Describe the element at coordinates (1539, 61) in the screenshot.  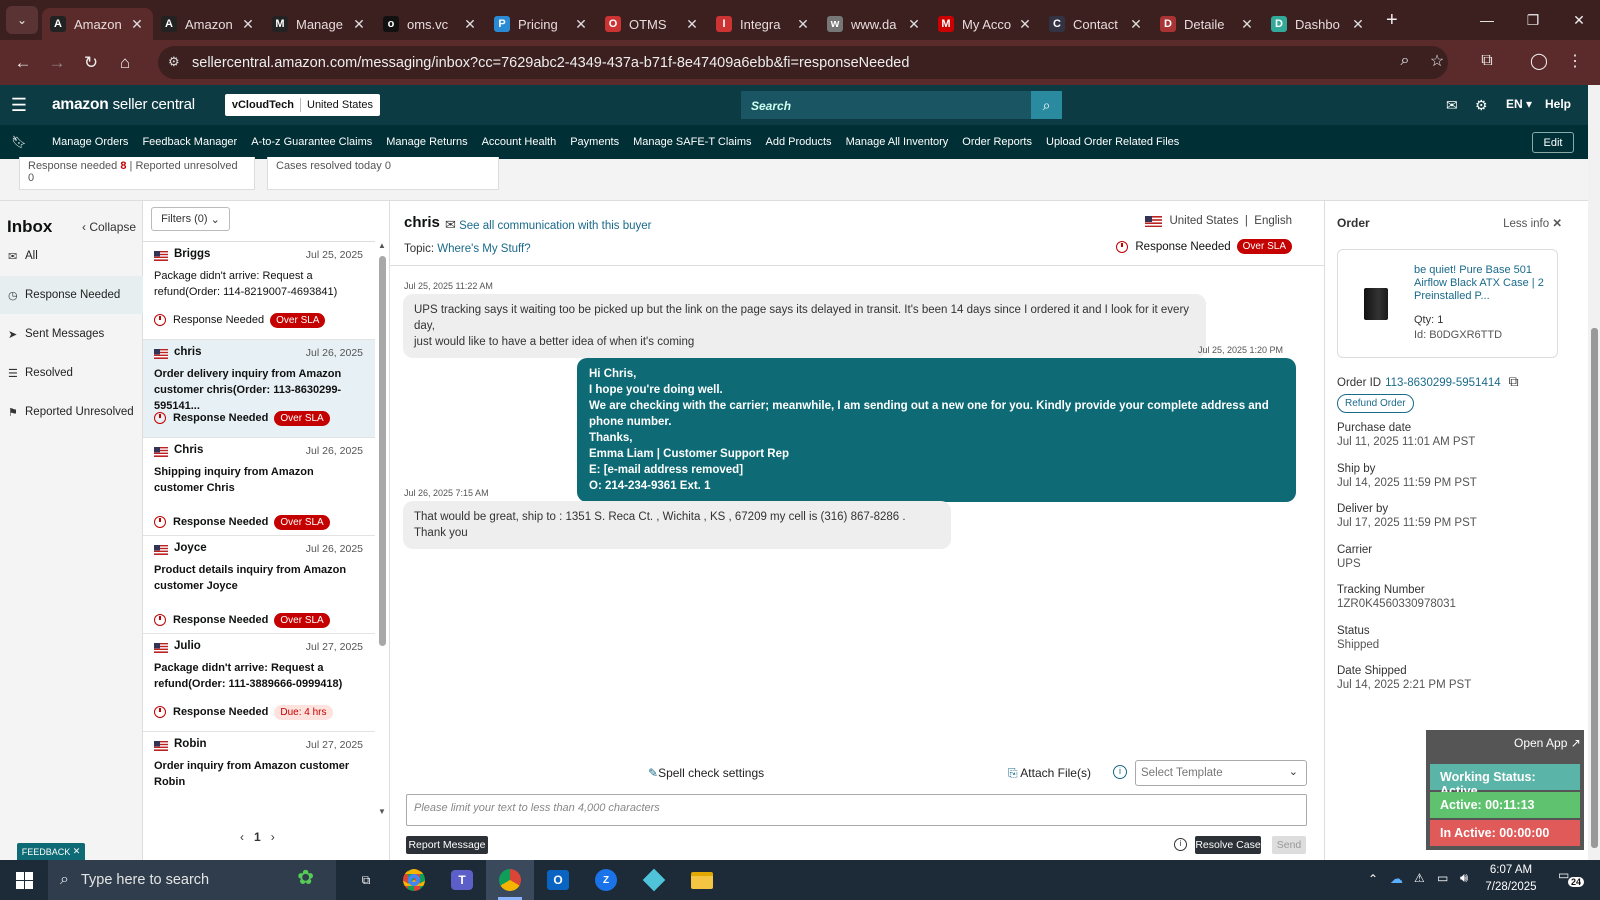
I see `profile-icon: ◯` at that location.